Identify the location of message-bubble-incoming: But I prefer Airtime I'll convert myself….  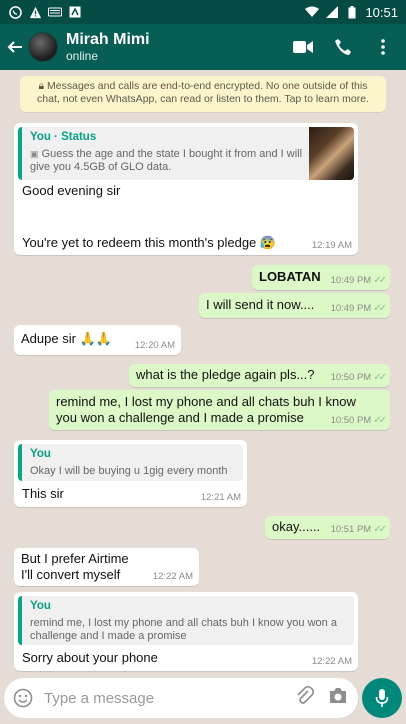
(106, 567).